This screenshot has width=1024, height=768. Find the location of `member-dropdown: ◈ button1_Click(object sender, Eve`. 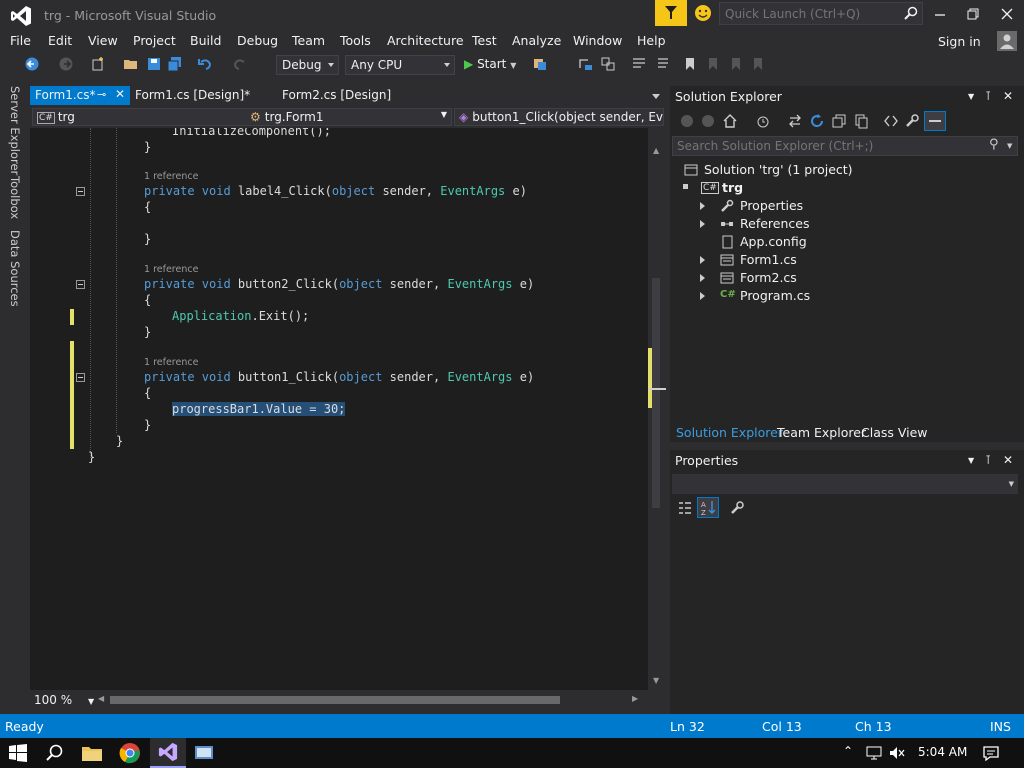

member-dropdown: ◈ button1_Click(object sender, Eve is located at coordinates (559, 117).